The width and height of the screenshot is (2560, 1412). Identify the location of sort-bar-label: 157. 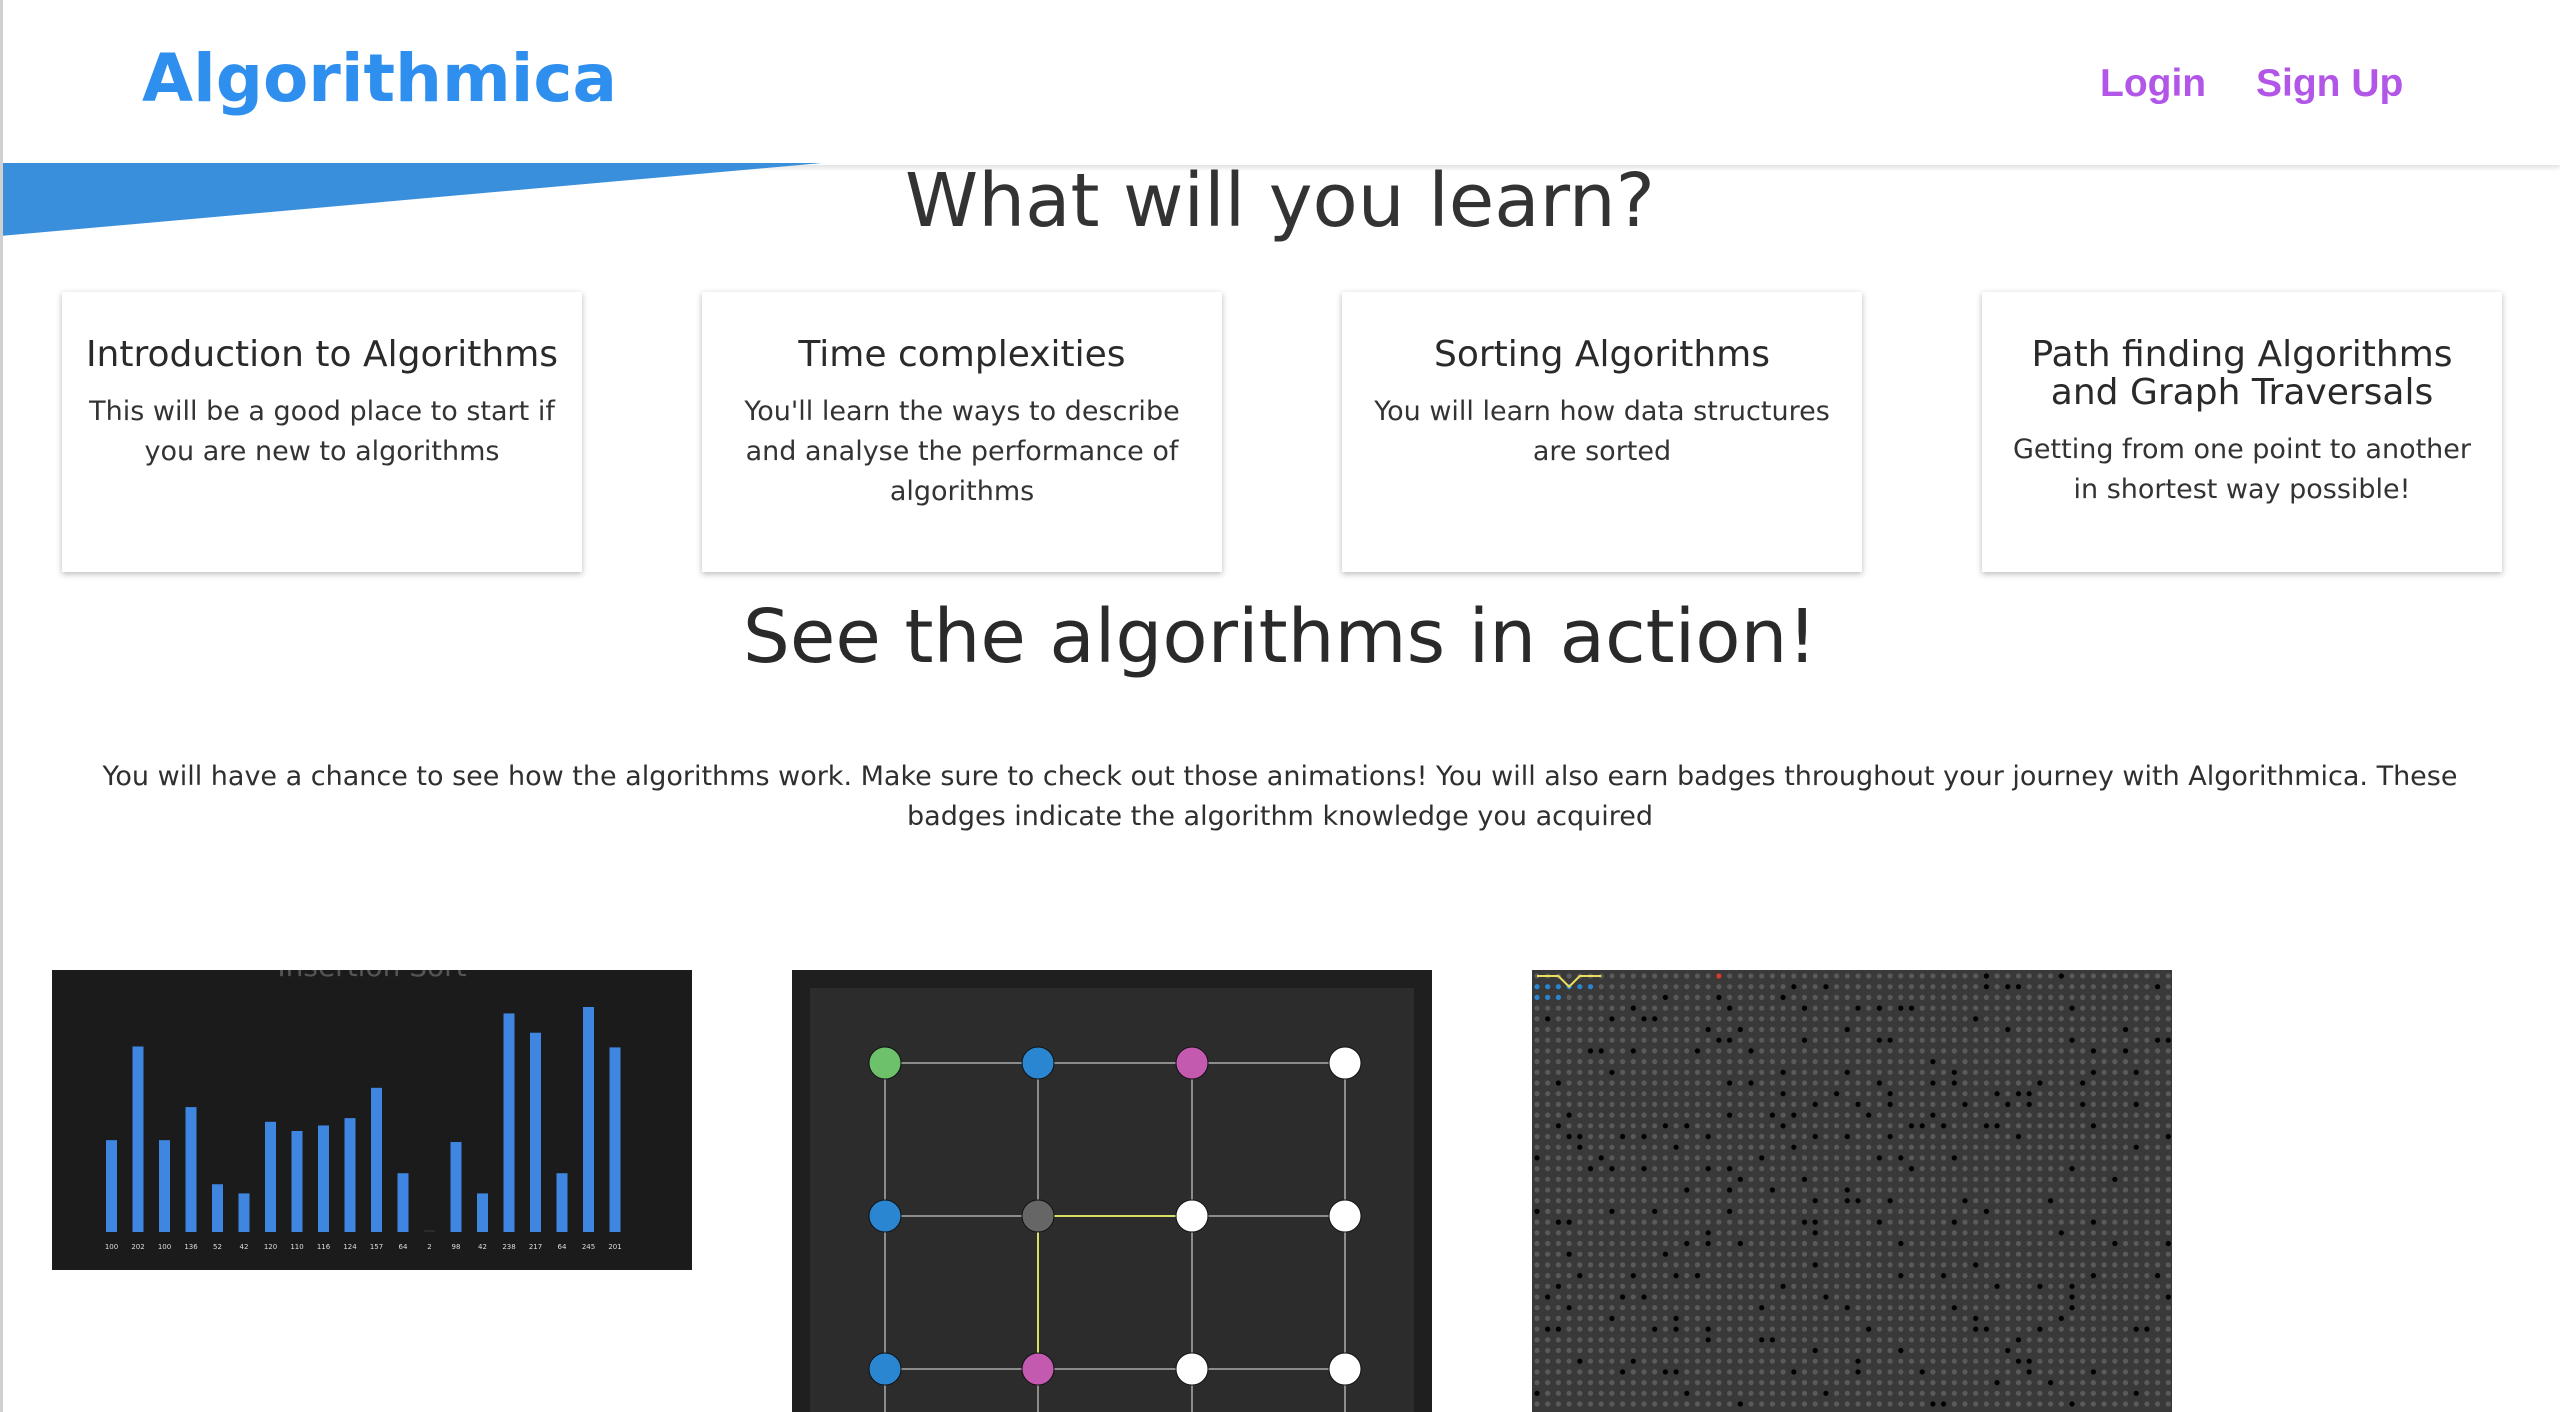
(376, 1247).